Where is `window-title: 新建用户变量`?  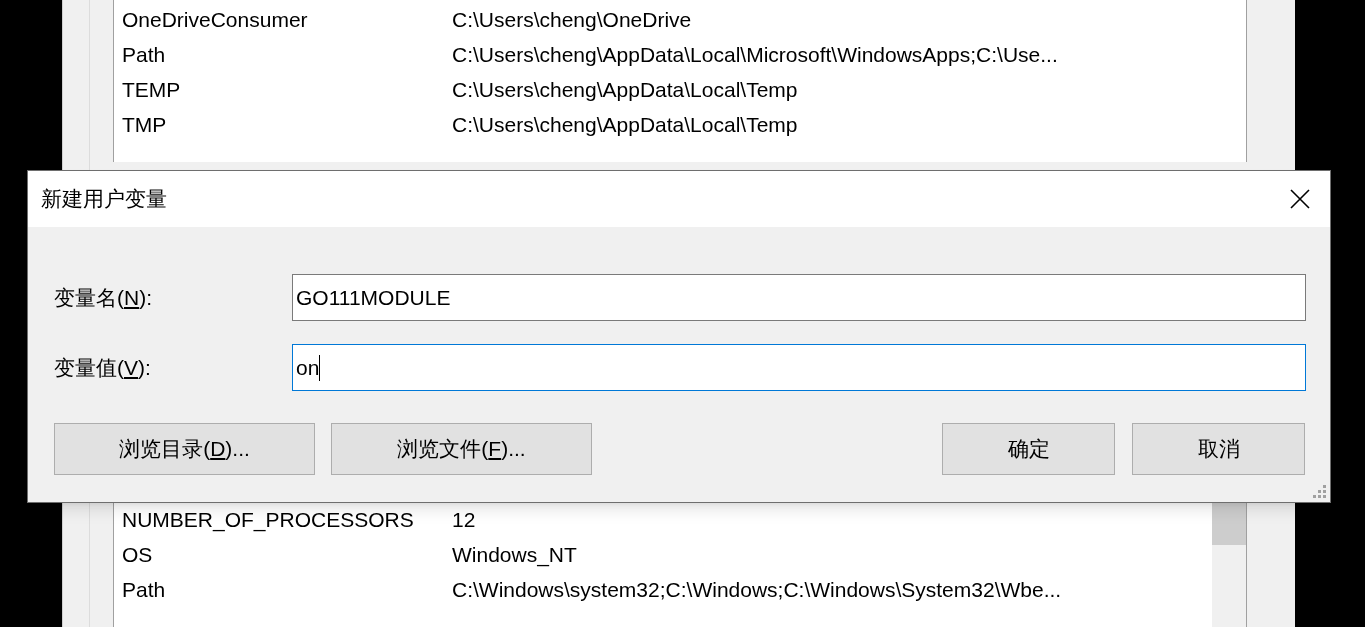
window-title: 新建用户变量 is located at coordinates (104, 199).